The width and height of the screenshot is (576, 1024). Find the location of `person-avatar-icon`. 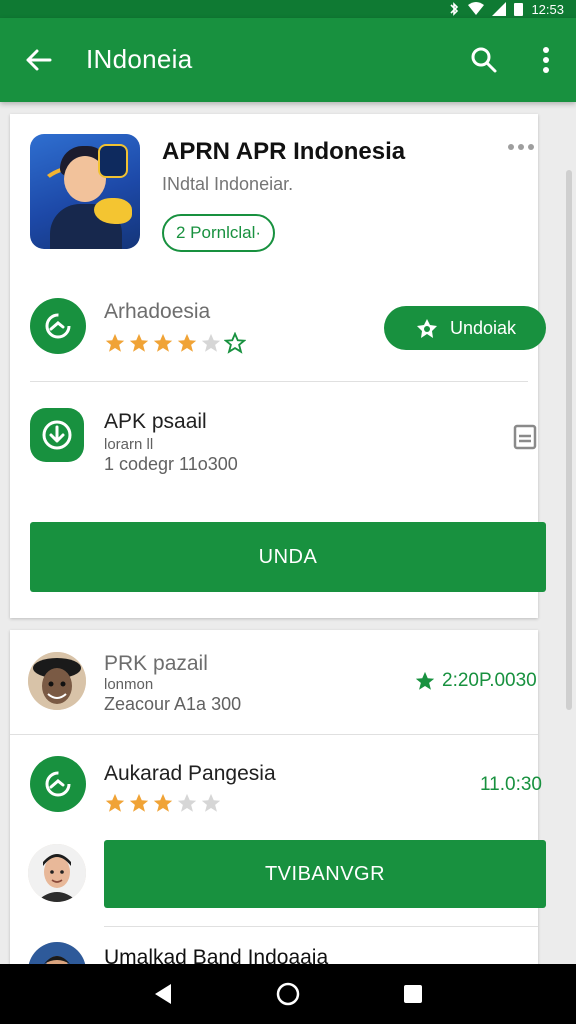

person-avatar-icon is located at coordinates (57, 873).